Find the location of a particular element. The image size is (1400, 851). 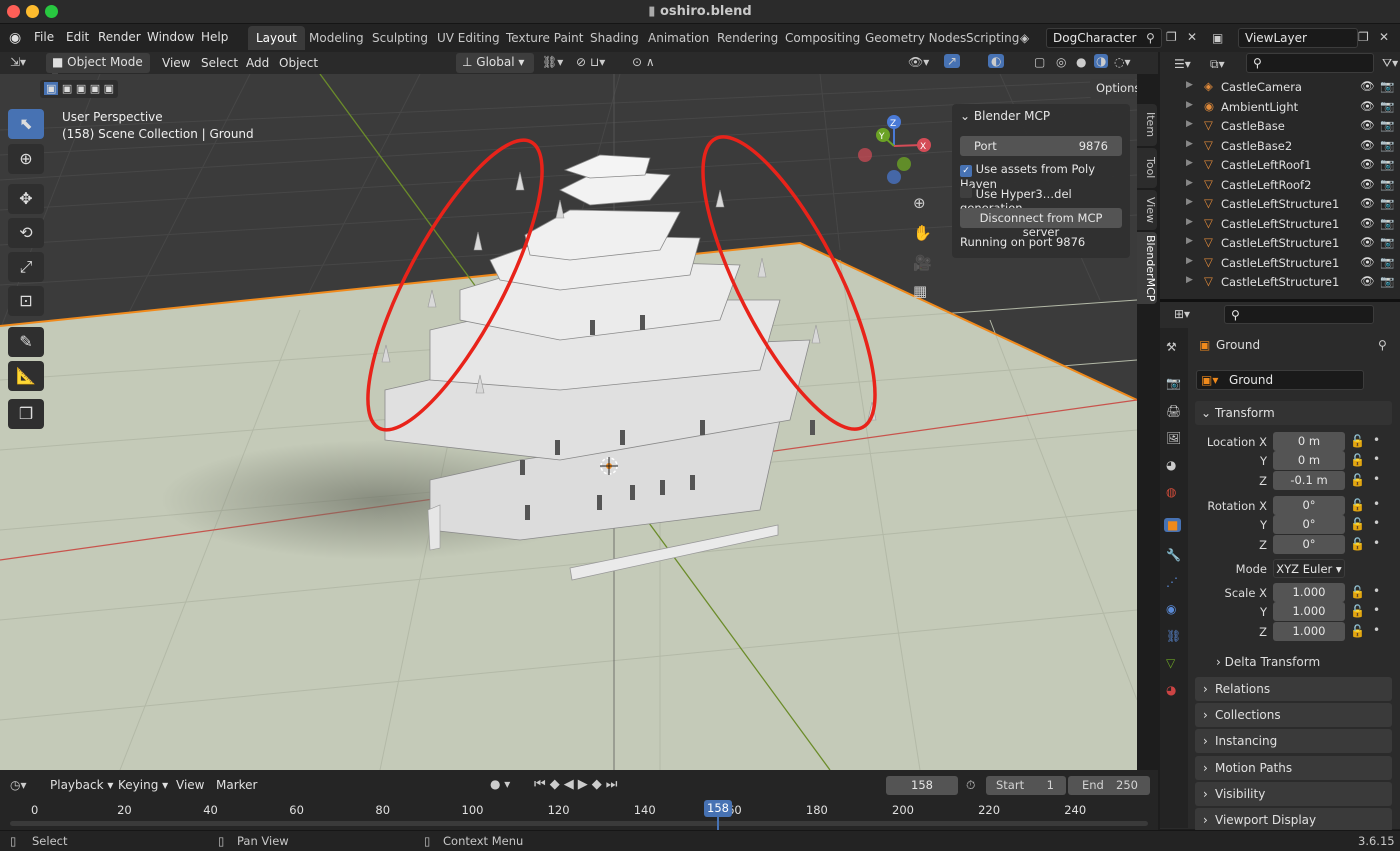

start-frame-field: Start 1 is located at coordinates (1026, 785).